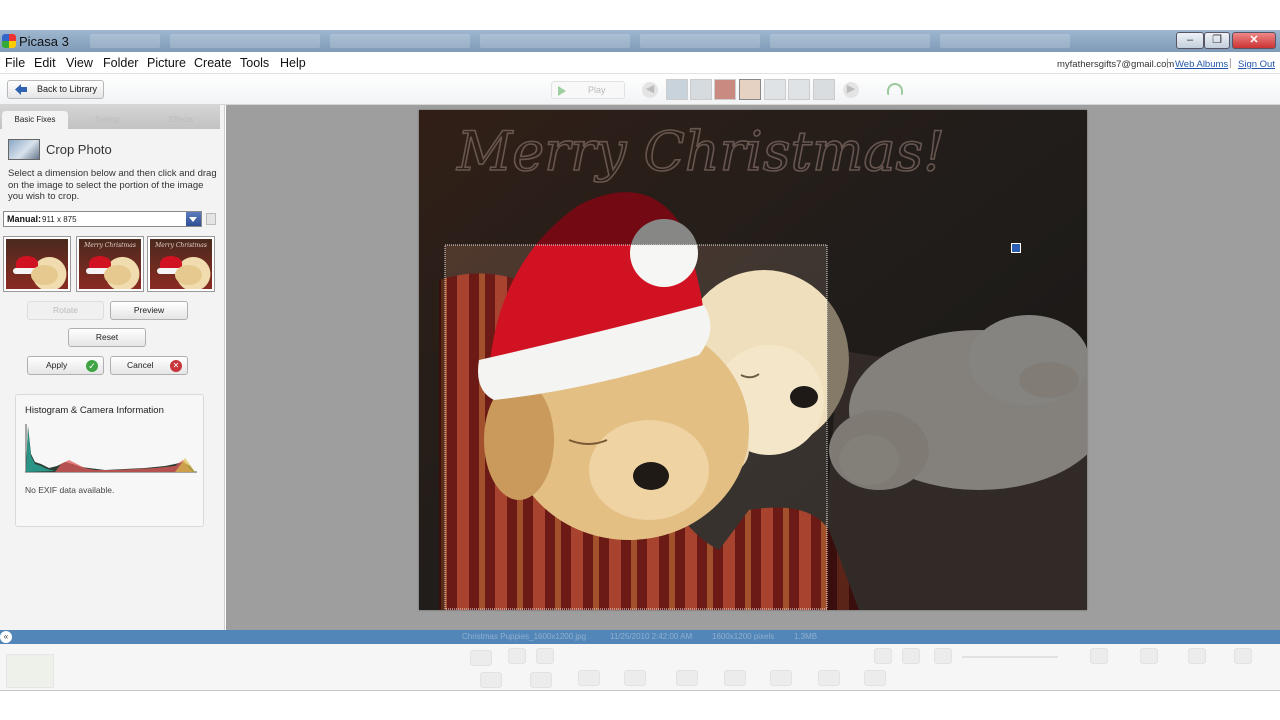  I want to click on menu-file: File, so click(15, 63).